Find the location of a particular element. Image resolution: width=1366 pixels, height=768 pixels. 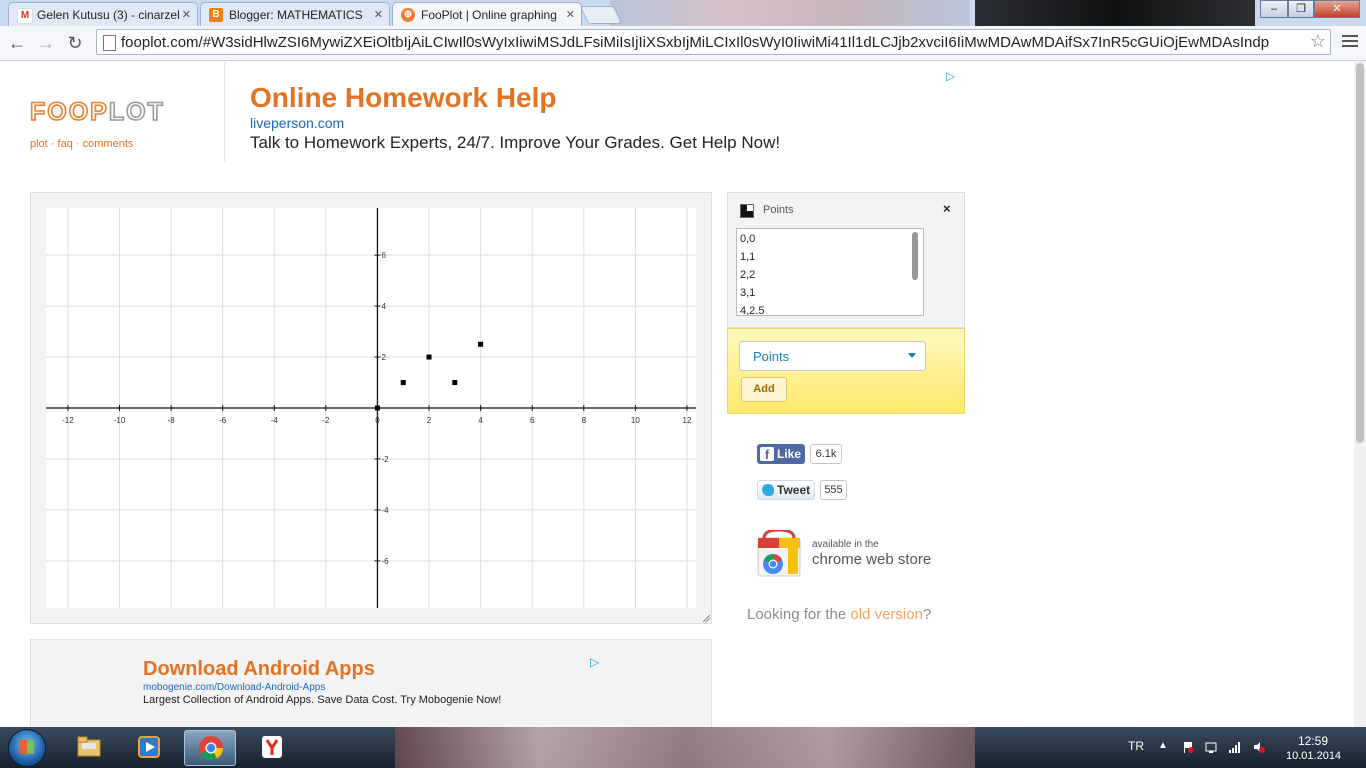

media-player-taskbar-button is located at coordinates (149, 748).